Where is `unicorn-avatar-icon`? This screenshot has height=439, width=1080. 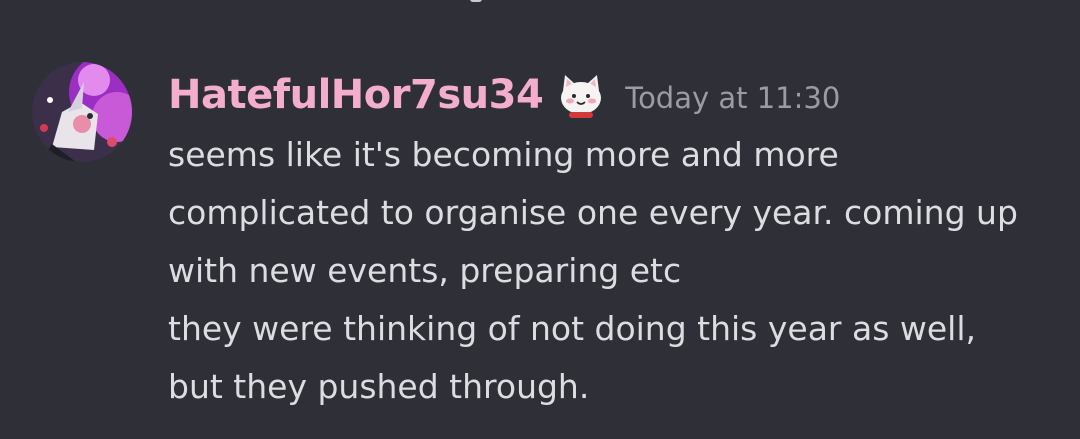
unicorn-avatar-icon is located at coordinates (82, 112).